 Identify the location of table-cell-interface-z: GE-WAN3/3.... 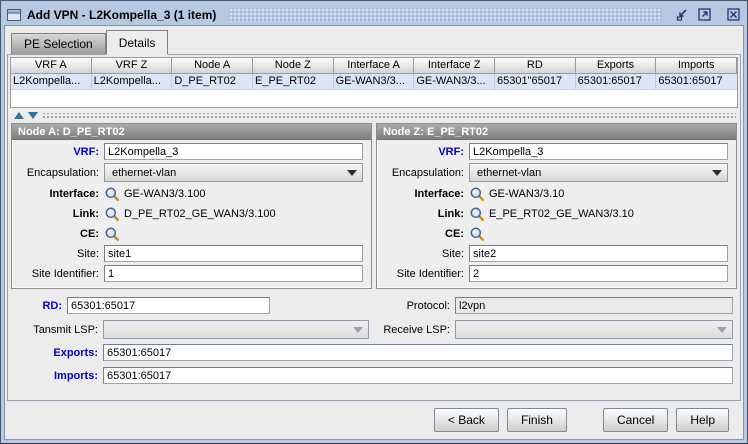
(454, 82).